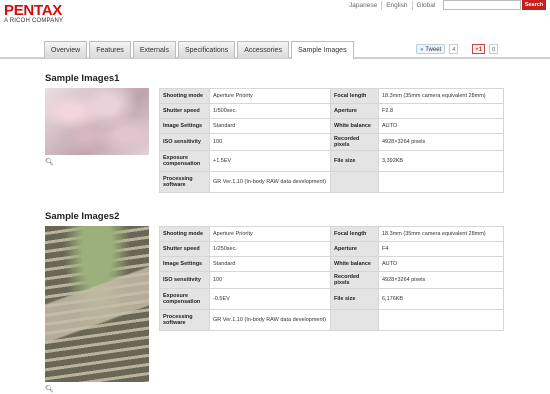 The width and height of the screenshot is (550, 394). I want to click on twitter-bird-icon: ●, so click(422, 50).